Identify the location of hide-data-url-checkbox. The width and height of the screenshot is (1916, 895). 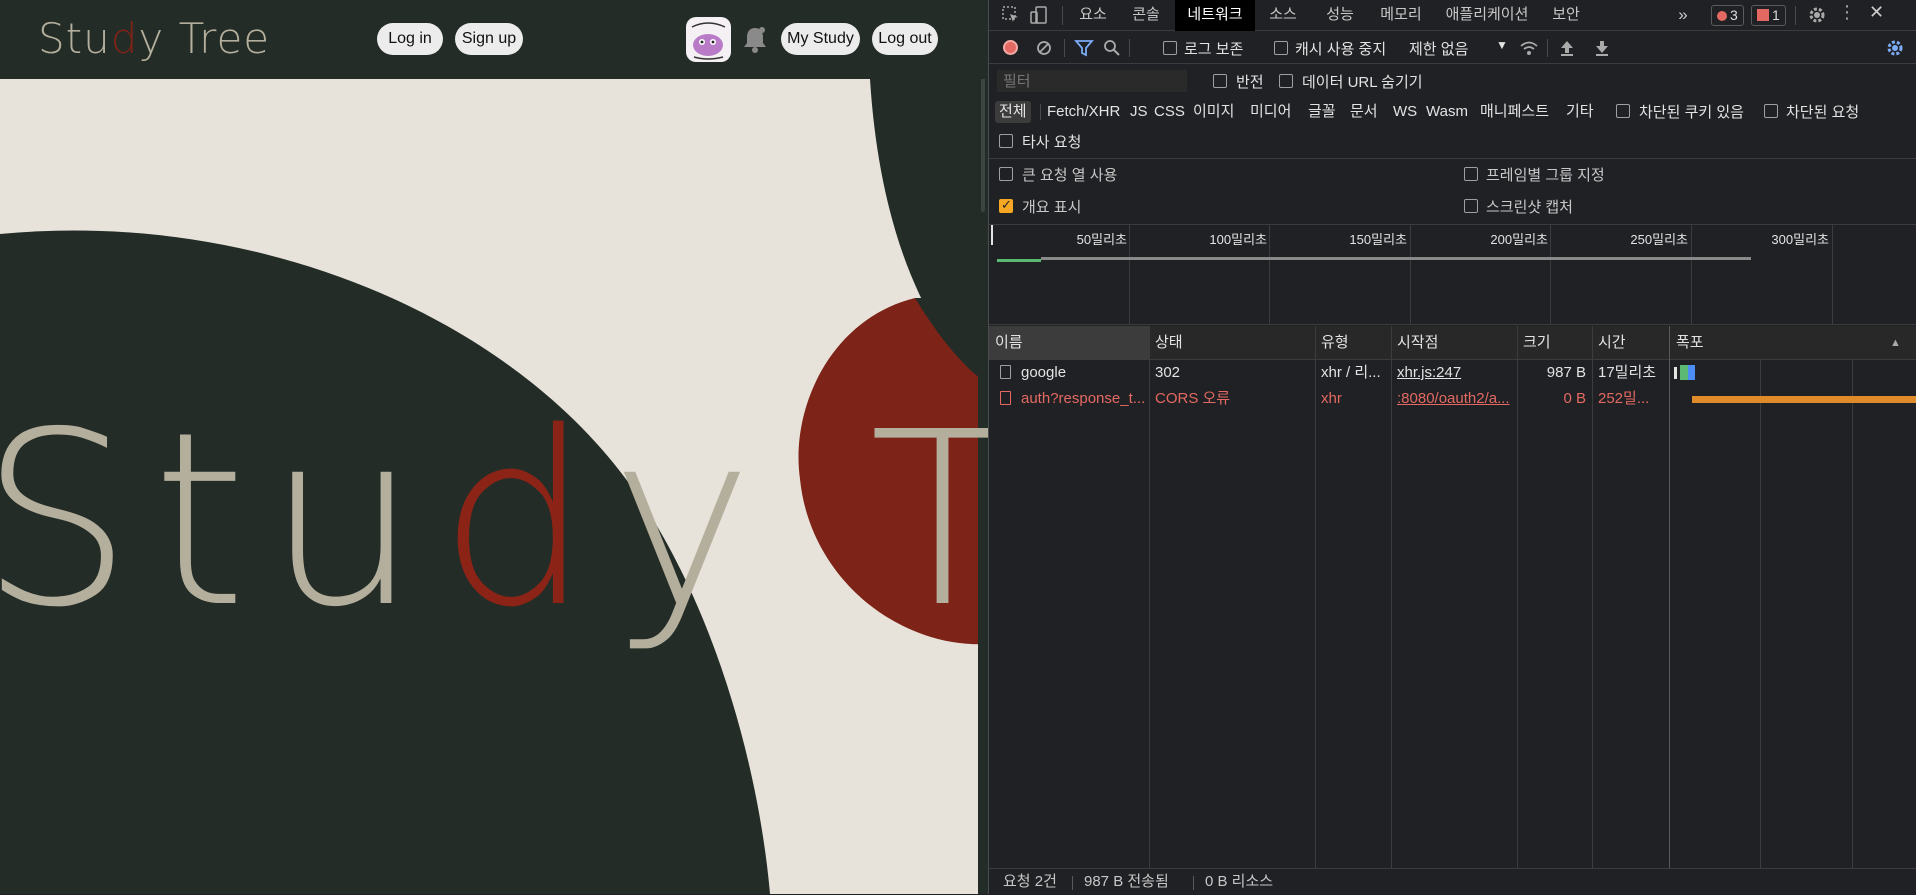
(1286, 81).